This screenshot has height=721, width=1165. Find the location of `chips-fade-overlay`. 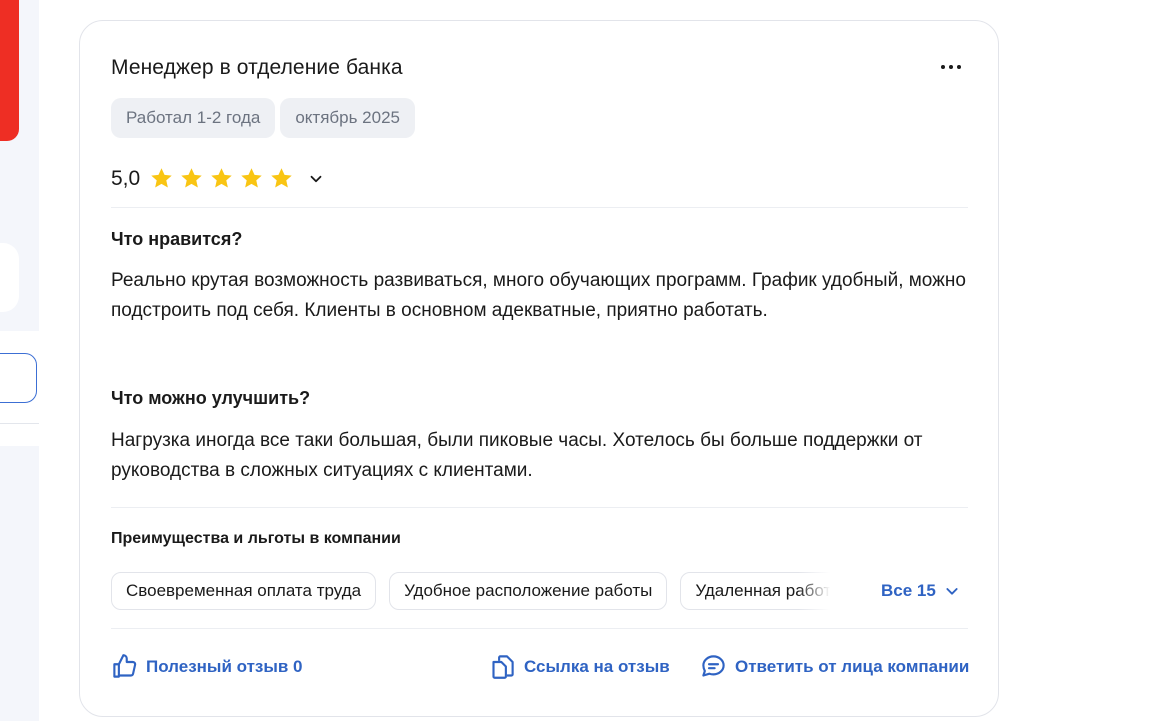

chips-fade-overlay is located at coordinates (818, 591).